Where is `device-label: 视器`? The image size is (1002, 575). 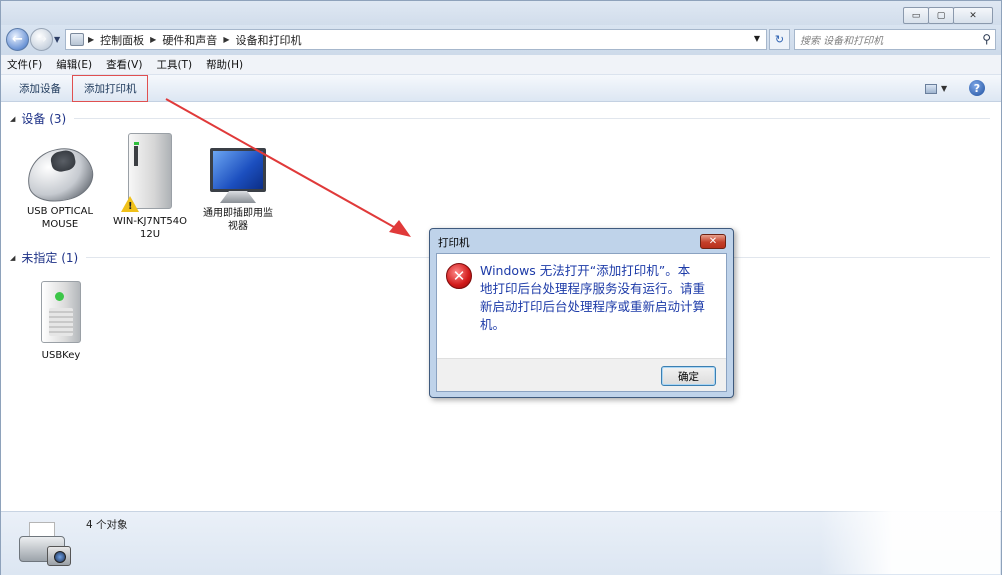
device-label: 视器 is located at coordinates (238, 226).